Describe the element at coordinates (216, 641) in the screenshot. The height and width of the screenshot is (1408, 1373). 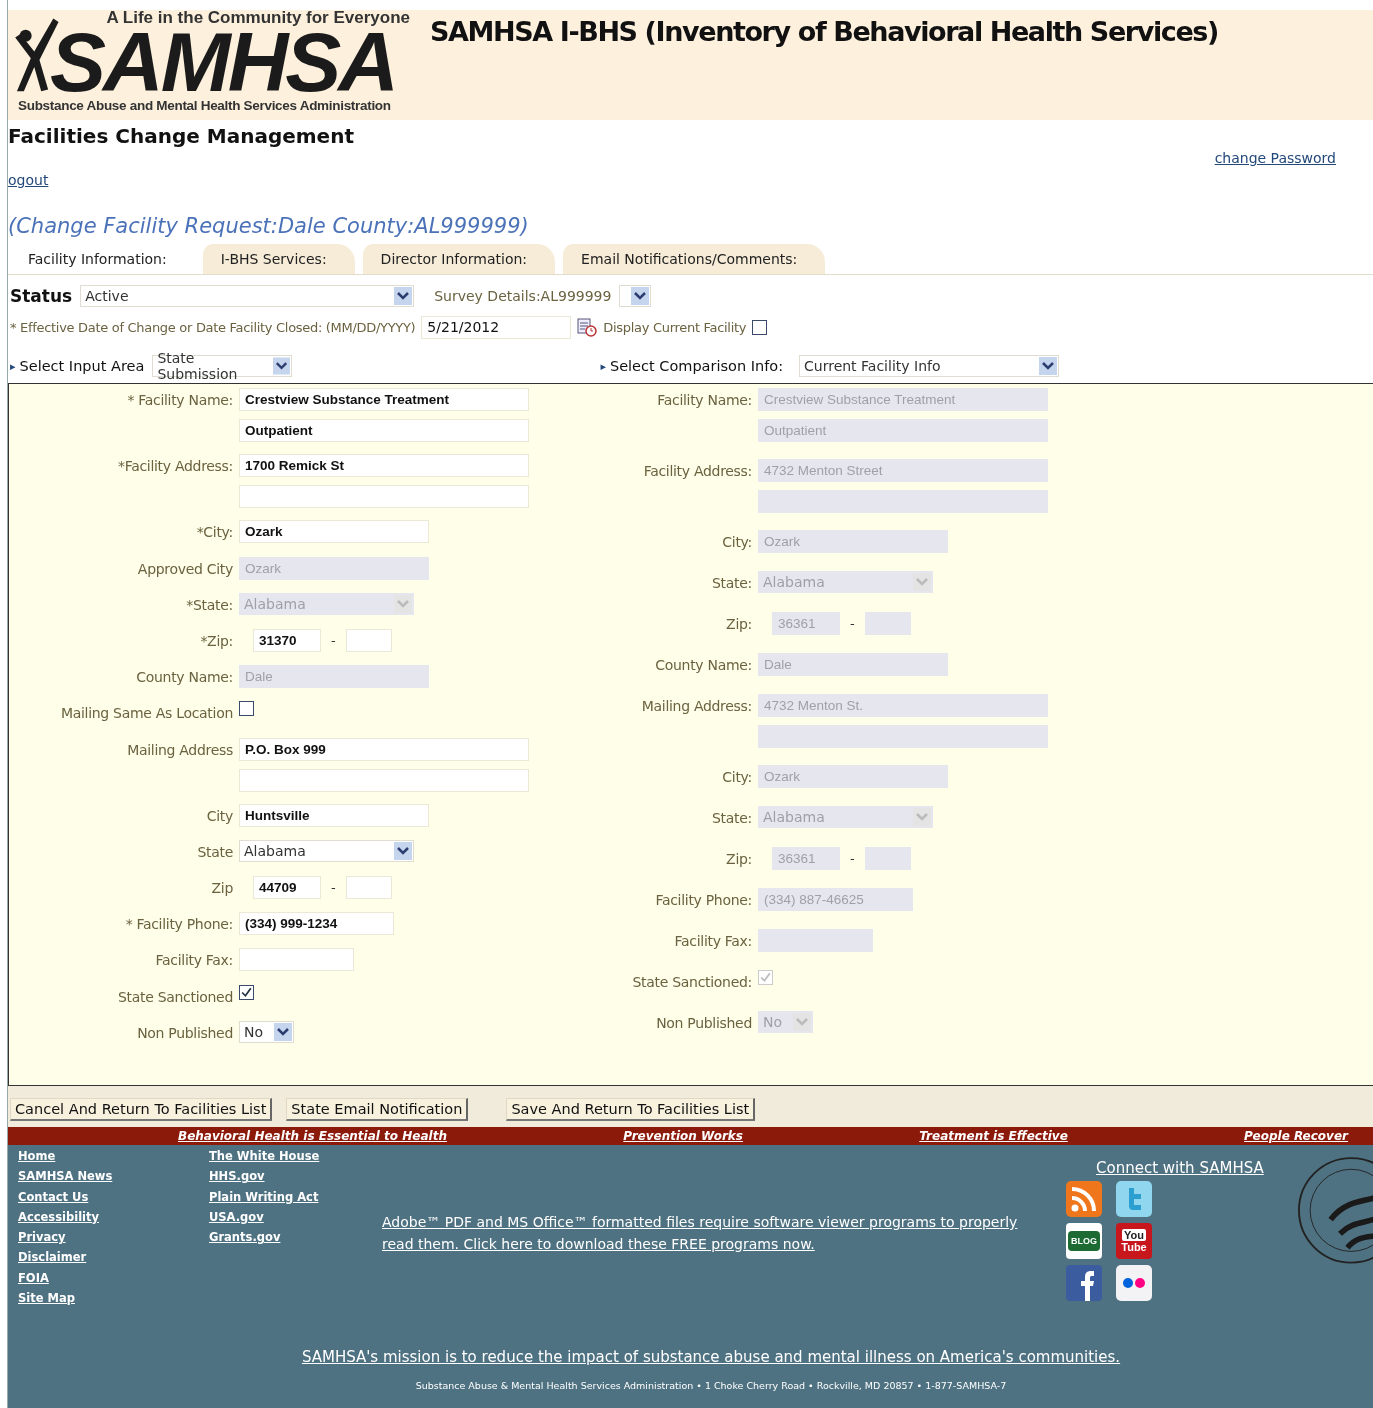
I see `field-label: *Zip:` at that location.